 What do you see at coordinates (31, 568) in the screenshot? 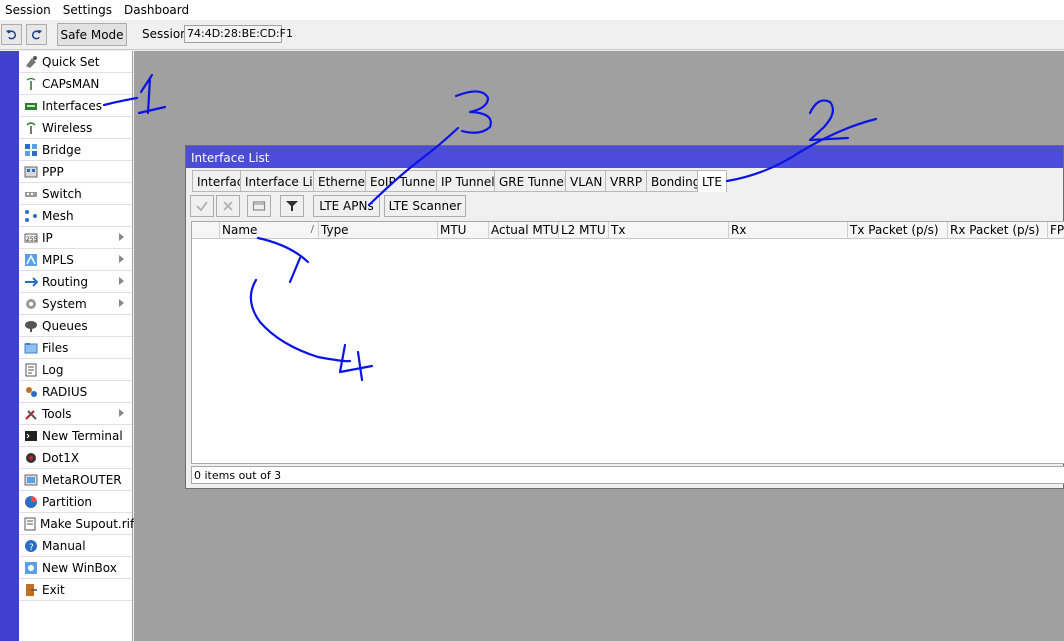
I see `winbox-icon` at bounding box center [31, 568].